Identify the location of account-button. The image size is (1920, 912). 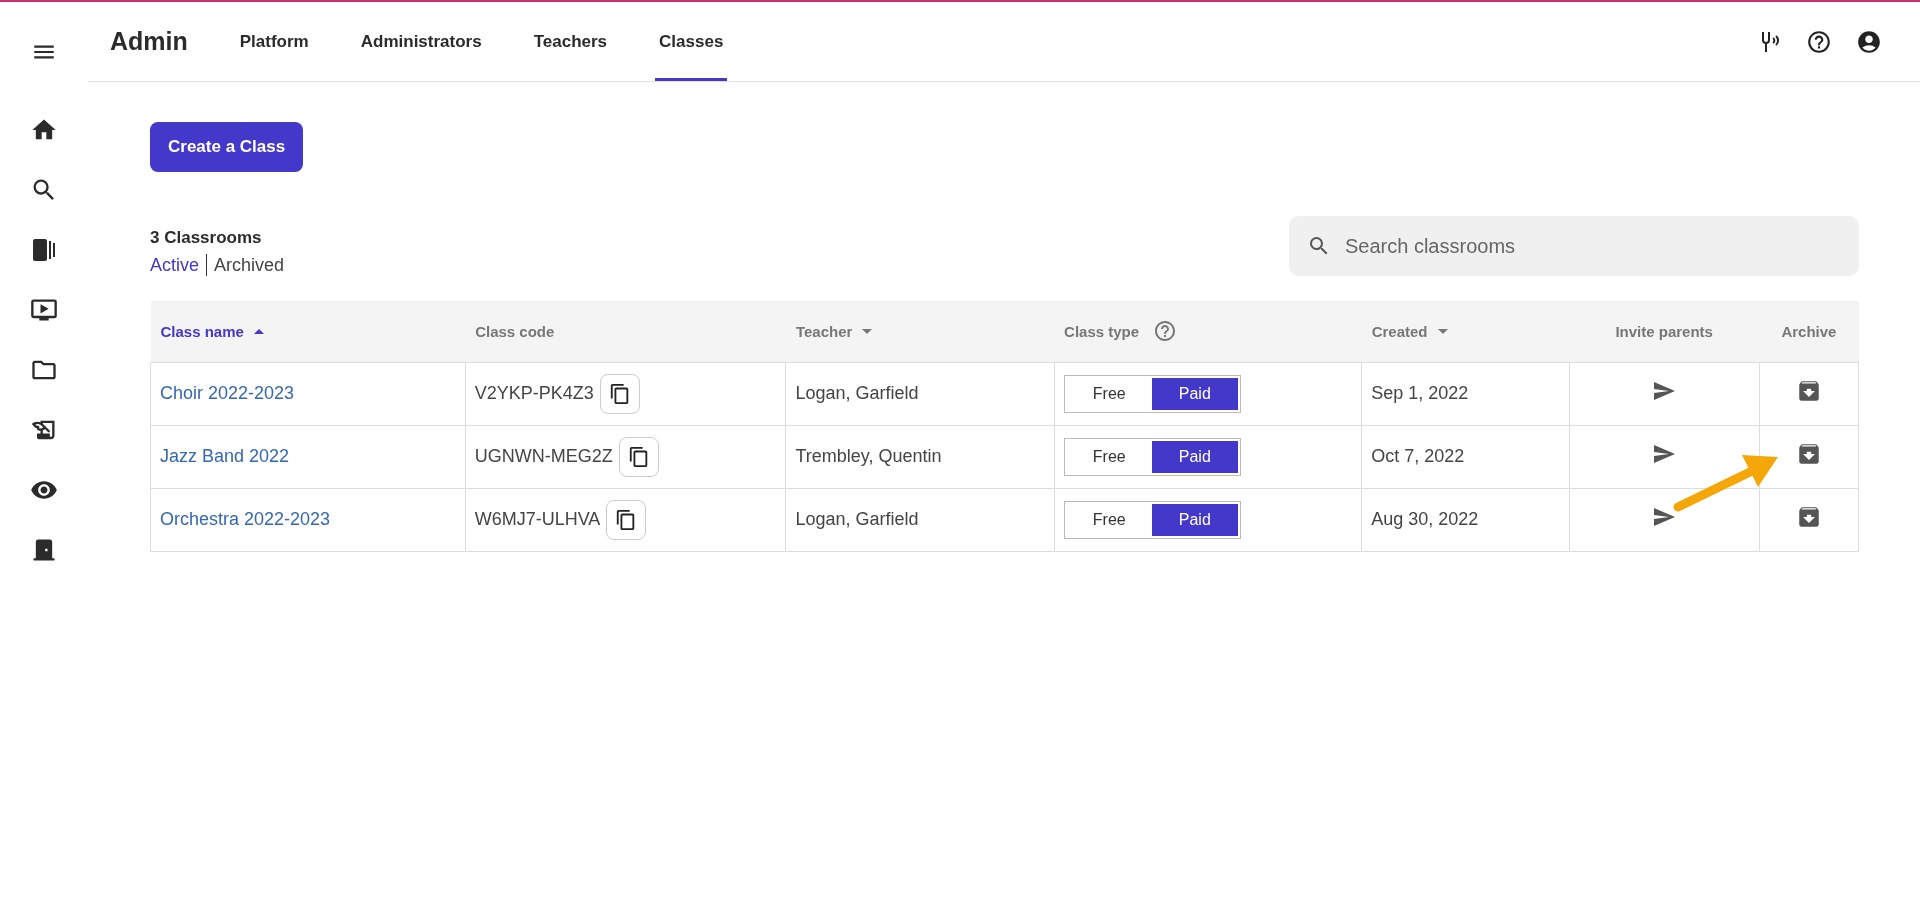
(1869, 41).